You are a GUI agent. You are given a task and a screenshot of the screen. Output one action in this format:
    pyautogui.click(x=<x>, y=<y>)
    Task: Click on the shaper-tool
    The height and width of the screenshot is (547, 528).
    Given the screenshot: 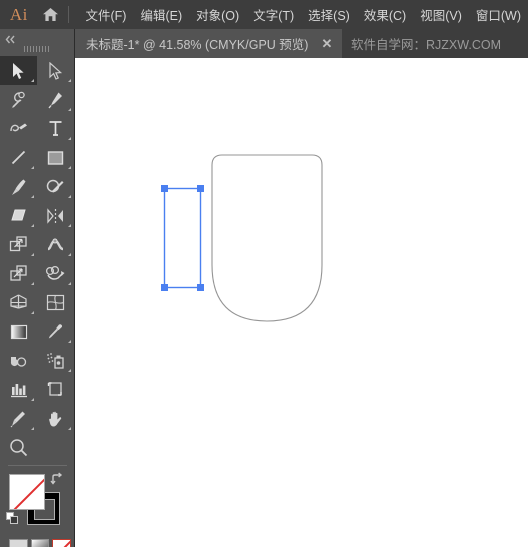 What is the action you would take?
    pyautogui.click(x=55, y=186)
    